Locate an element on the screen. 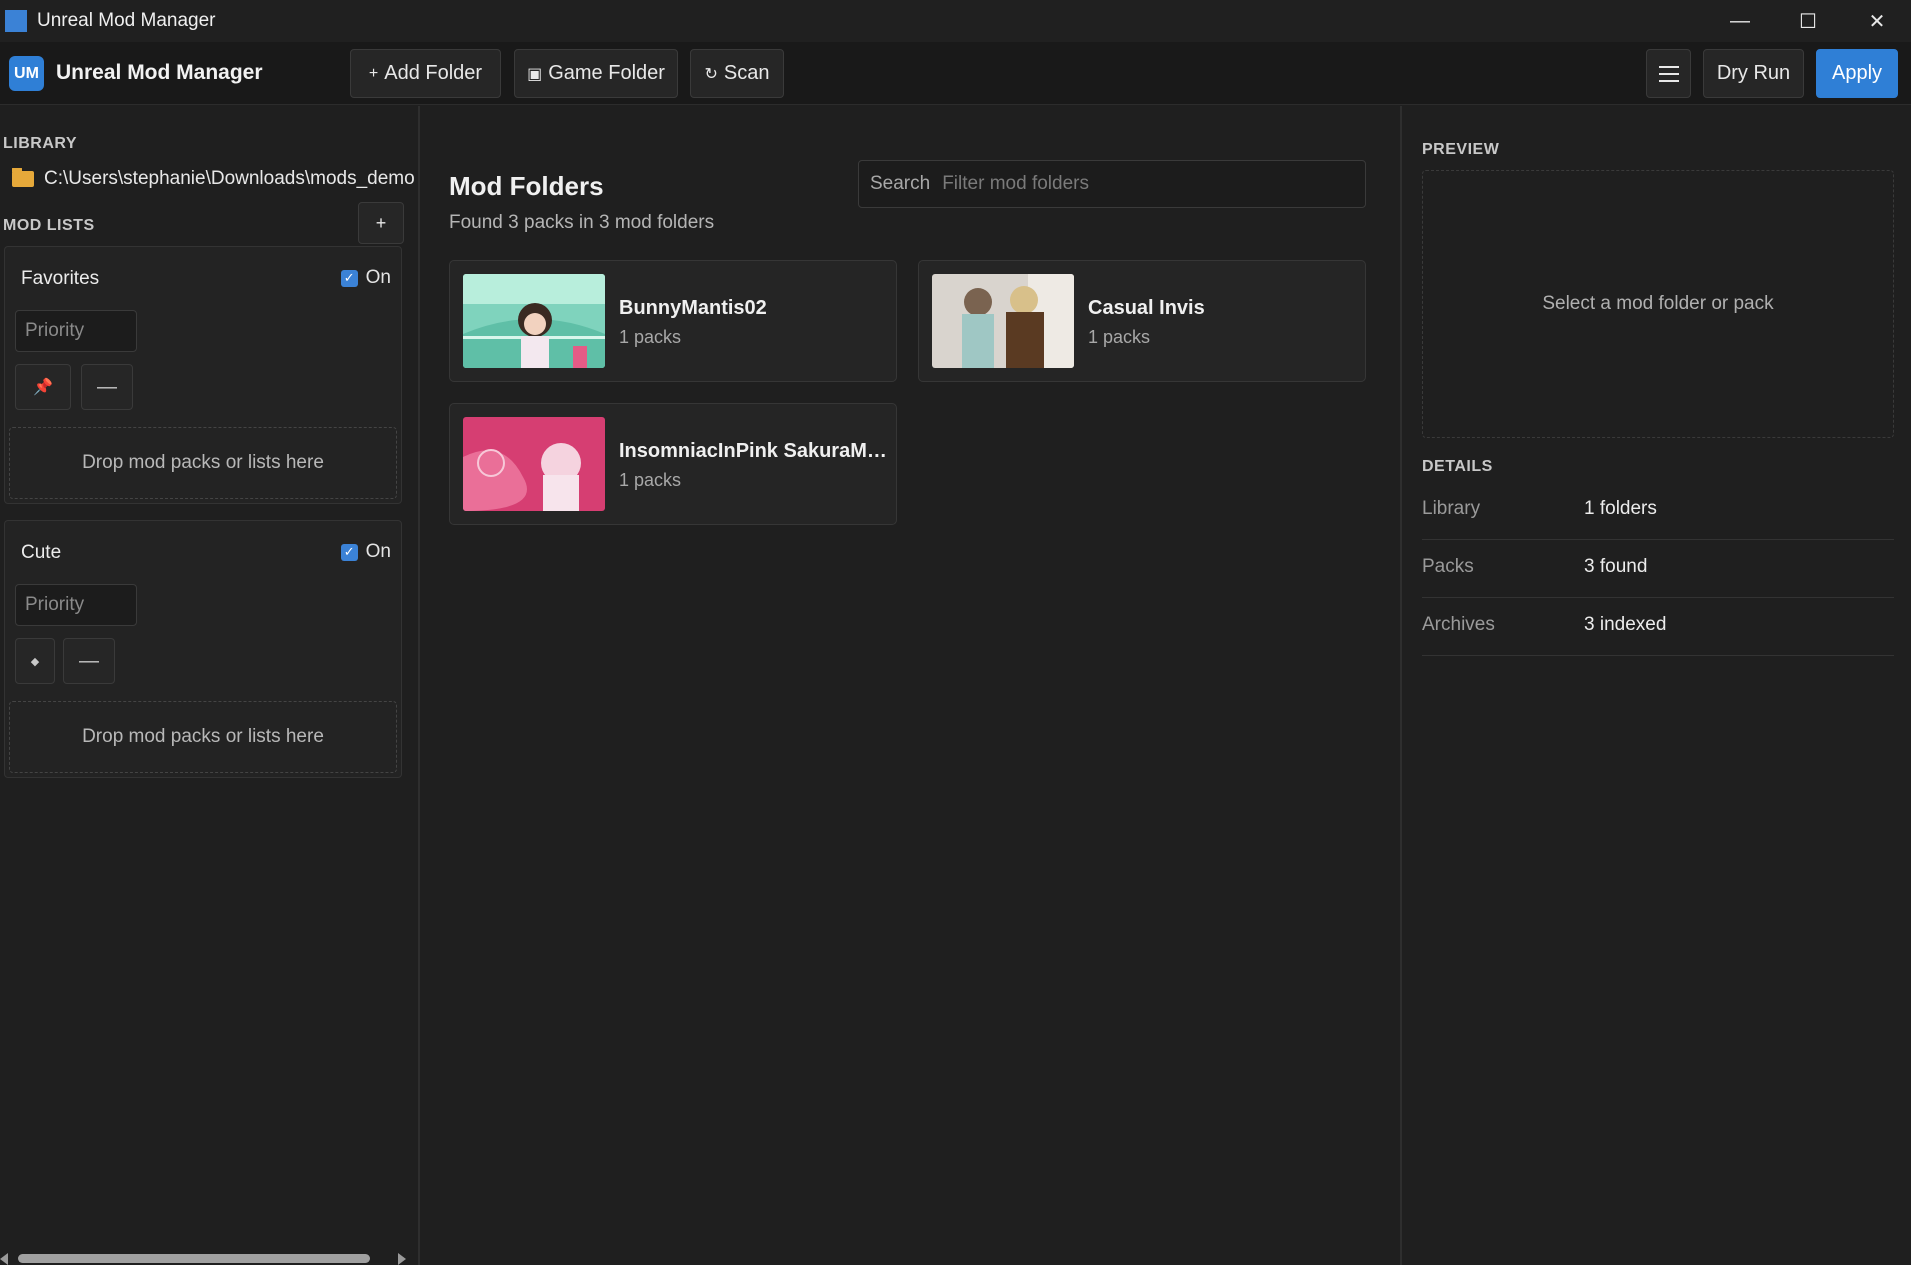 The image size is (1911, 1265). pin-icon: ◆ is located at coordinates (35, 661).